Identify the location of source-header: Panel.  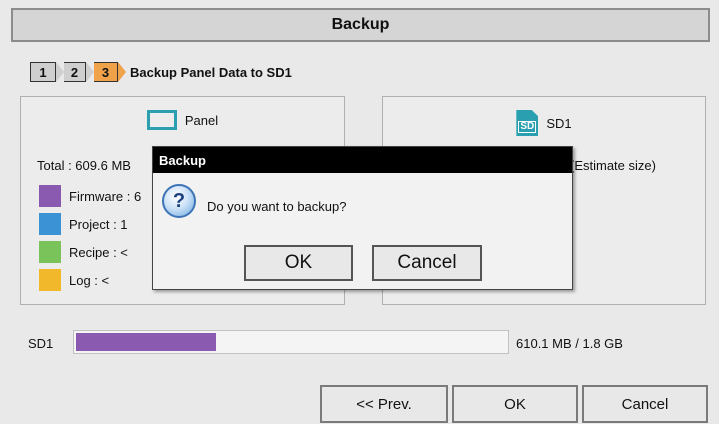
(182, 120).